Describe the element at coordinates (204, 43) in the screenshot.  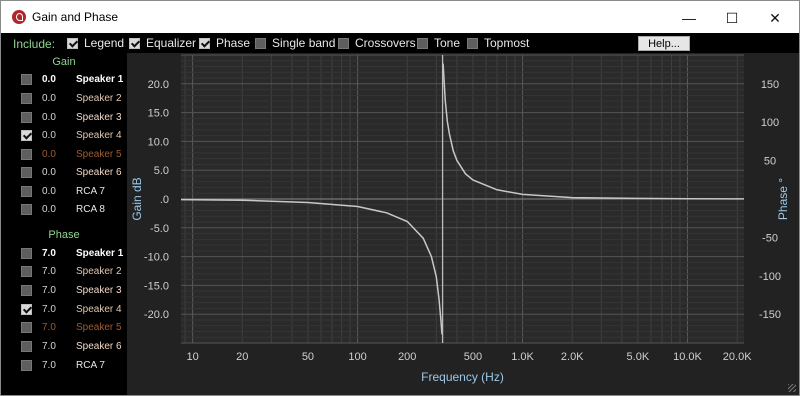
I see `phase-checkbox` at that location.